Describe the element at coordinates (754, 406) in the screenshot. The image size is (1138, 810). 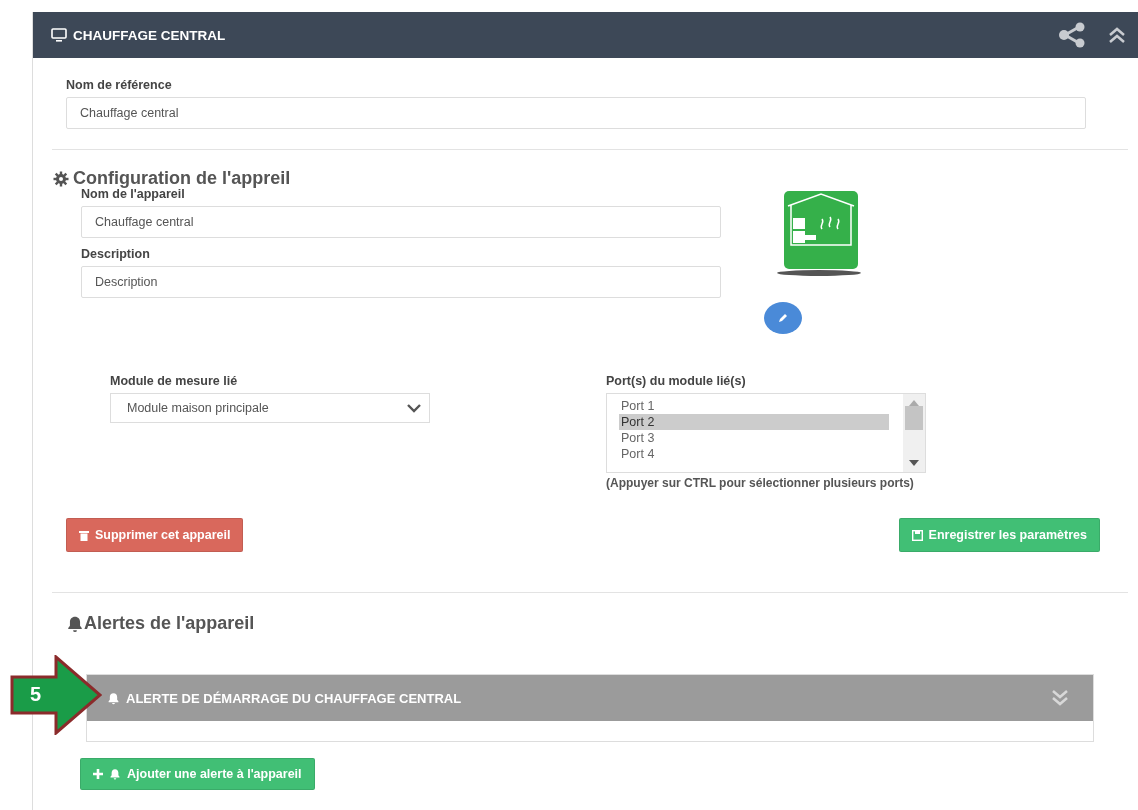
I see `port-option: Port 1` at that location.